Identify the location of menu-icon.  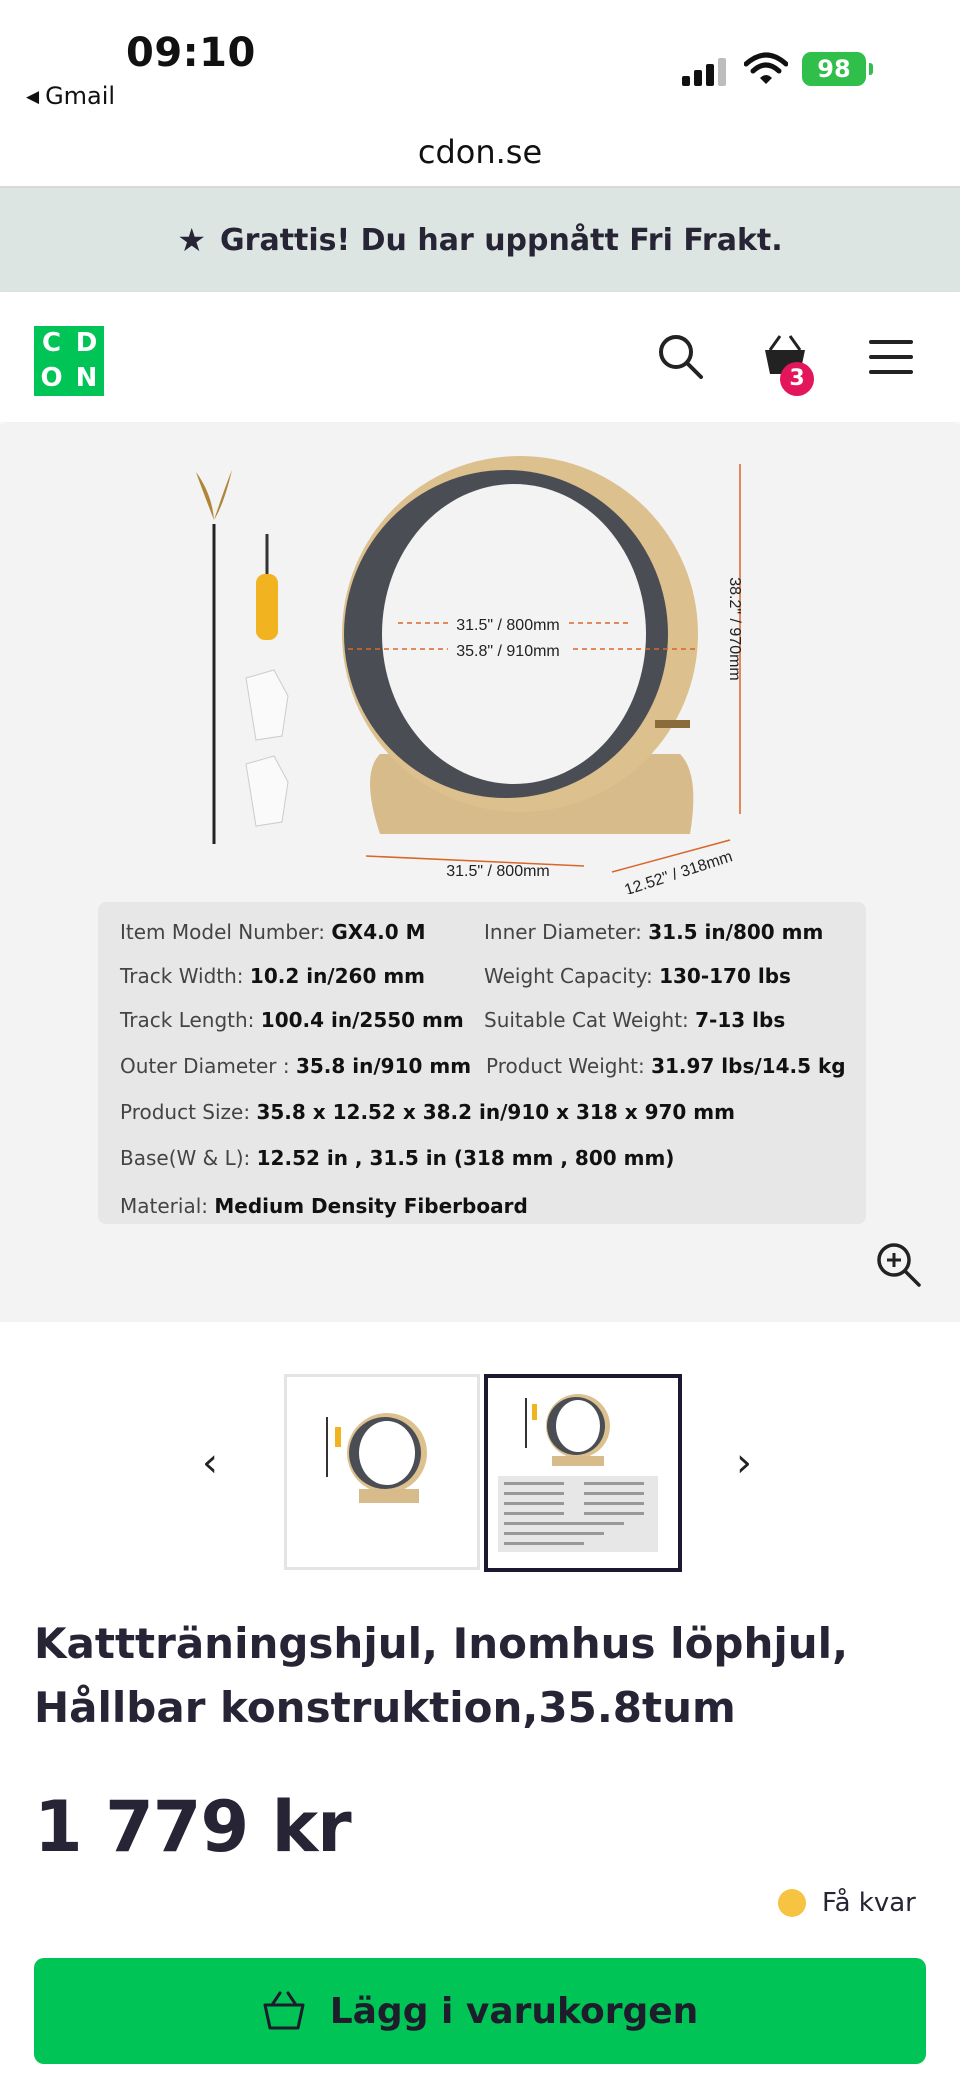
(891, 357).